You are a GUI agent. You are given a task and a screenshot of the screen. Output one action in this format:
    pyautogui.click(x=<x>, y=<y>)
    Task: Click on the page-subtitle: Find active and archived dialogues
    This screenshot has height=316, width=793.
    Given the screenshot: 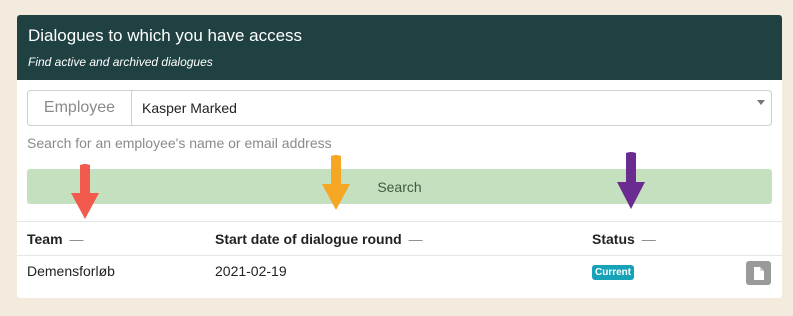 What is the action you would take?
    pyautogui.click(x=120, y=62)
    